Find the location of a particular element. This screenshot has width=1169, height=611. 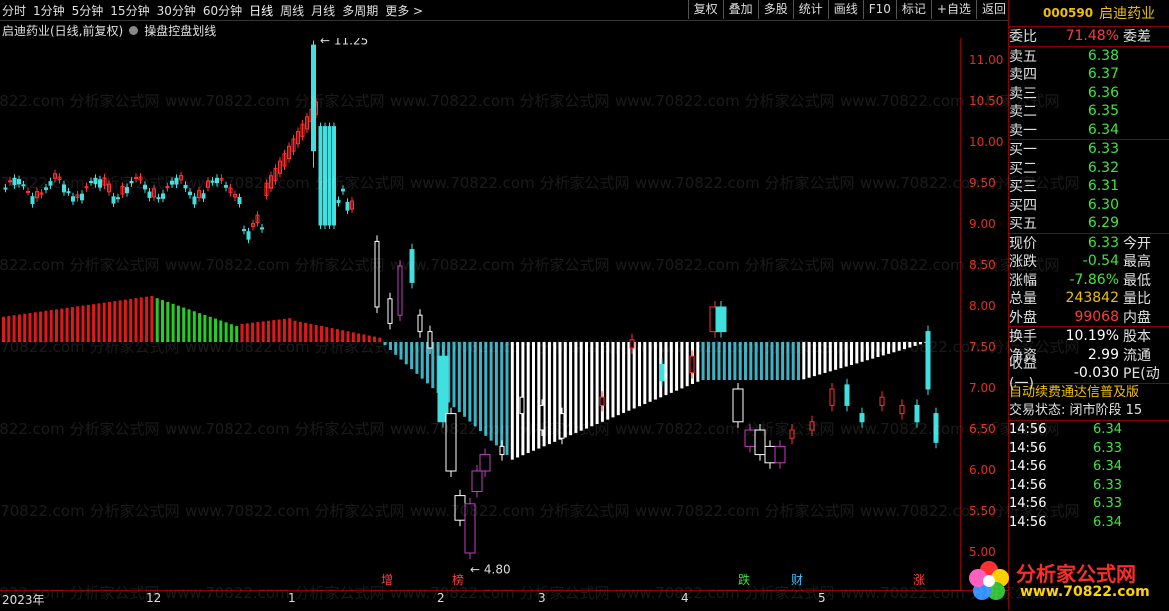

price-tick-label: 8.50 is located at coordinates (982, 265).